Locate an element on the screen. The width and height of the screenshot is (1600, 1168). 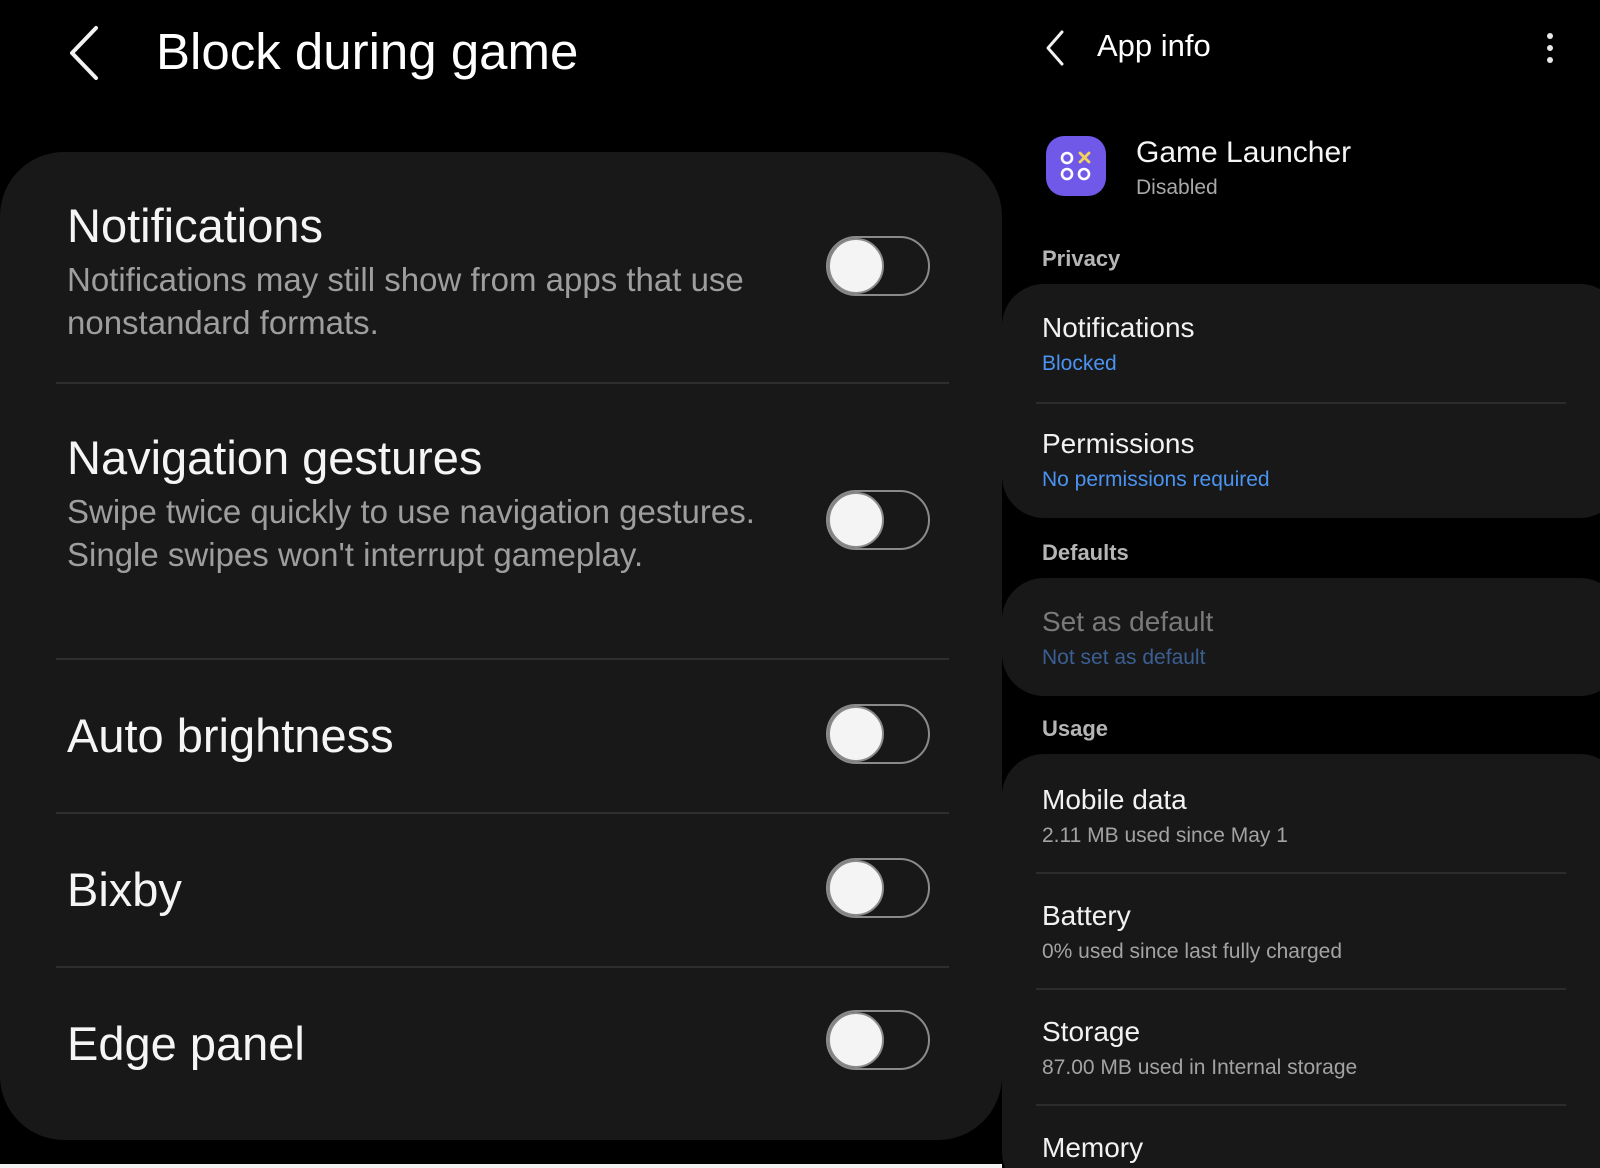
auto-brightness-toggle is located at coordinates (878, 734).